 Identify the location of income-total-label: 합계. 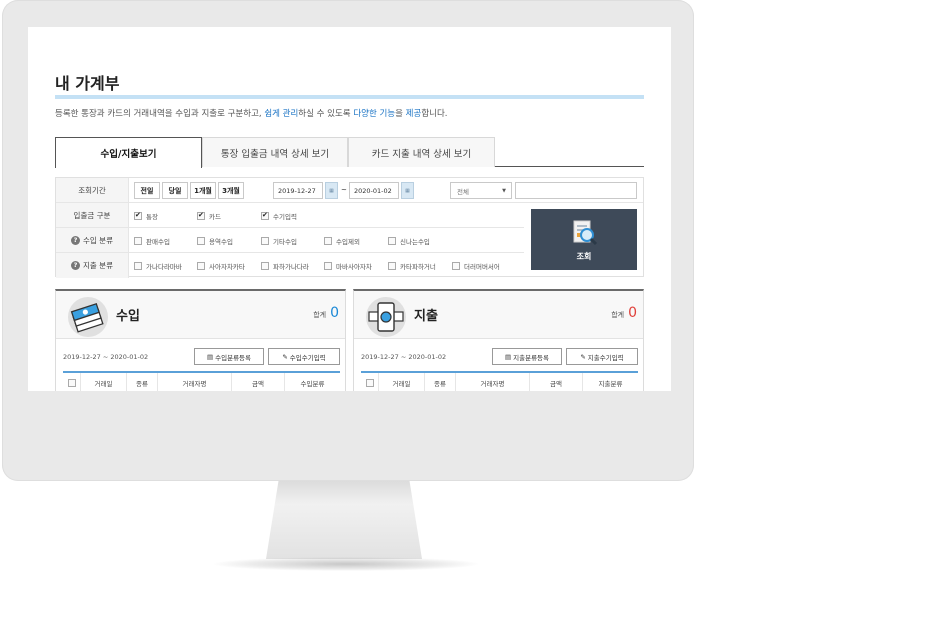
(320, 315).